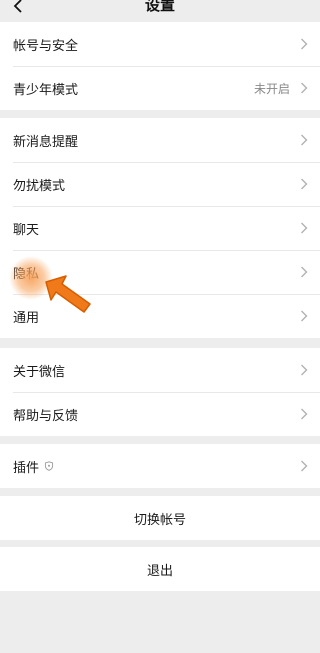 The image size is (320, 653). What do you see at coordinates (49, 466) in the screenshot?
I see `shield-icon` at bounding box center [49, 466].